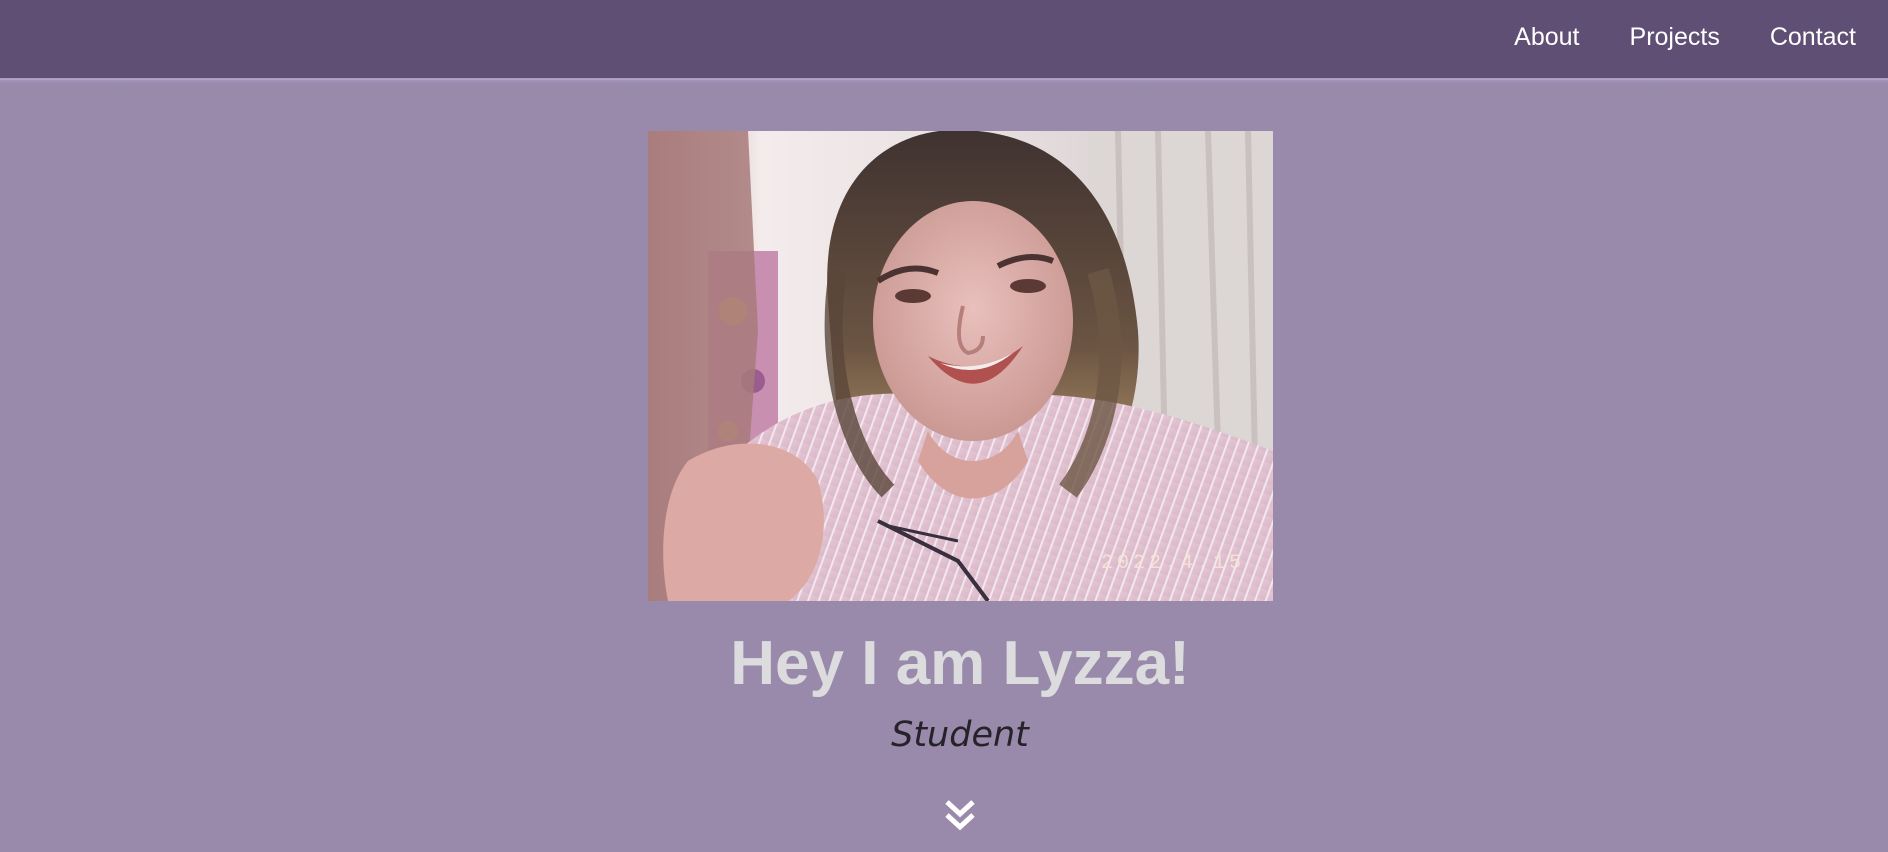 The height and width of the screenshot is (852, 1888). Describe the element at coordinates (1675, 37) in the screenshot. I see `nav-link-projects: Projects` at that location.